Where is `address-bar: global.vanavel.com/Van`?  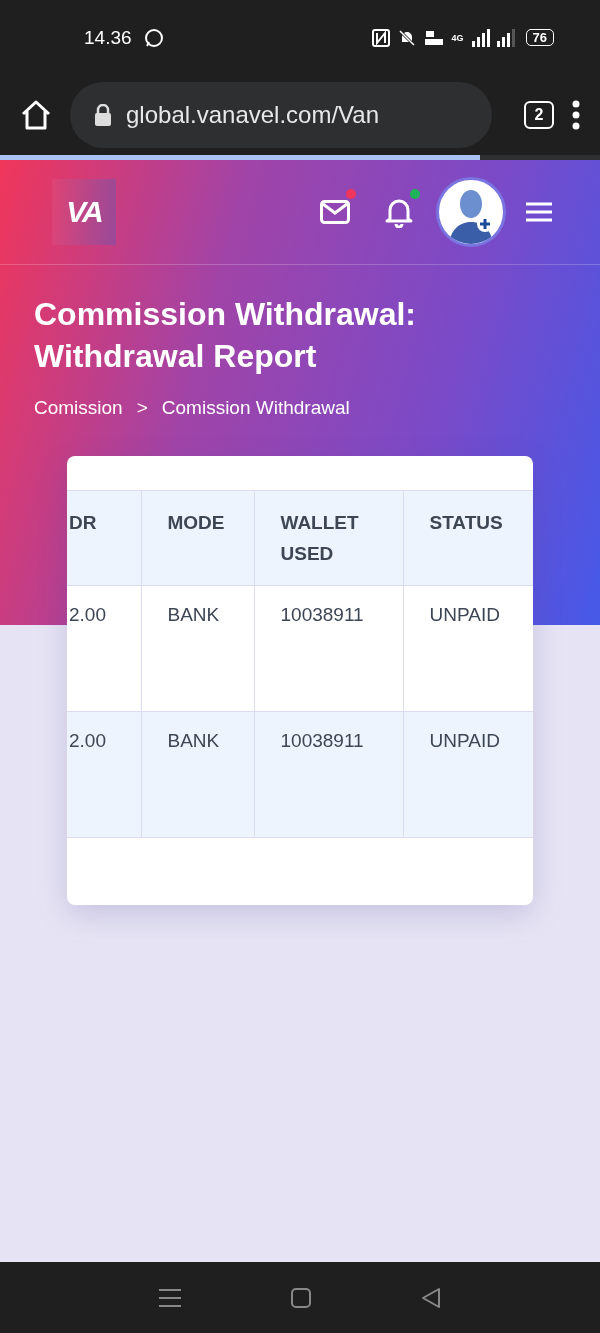 address-bar: global.vanavel.com/Van is located at coordinates (281, 115).